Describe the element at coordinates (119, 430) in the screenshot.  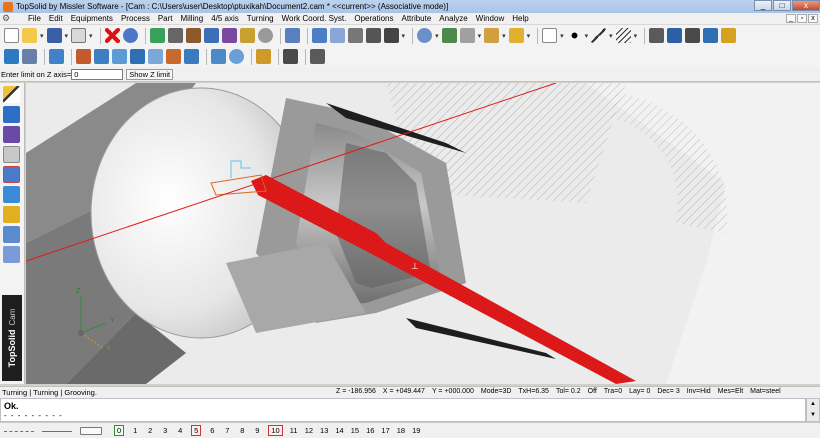
I see `layer-0: 0` at that location.